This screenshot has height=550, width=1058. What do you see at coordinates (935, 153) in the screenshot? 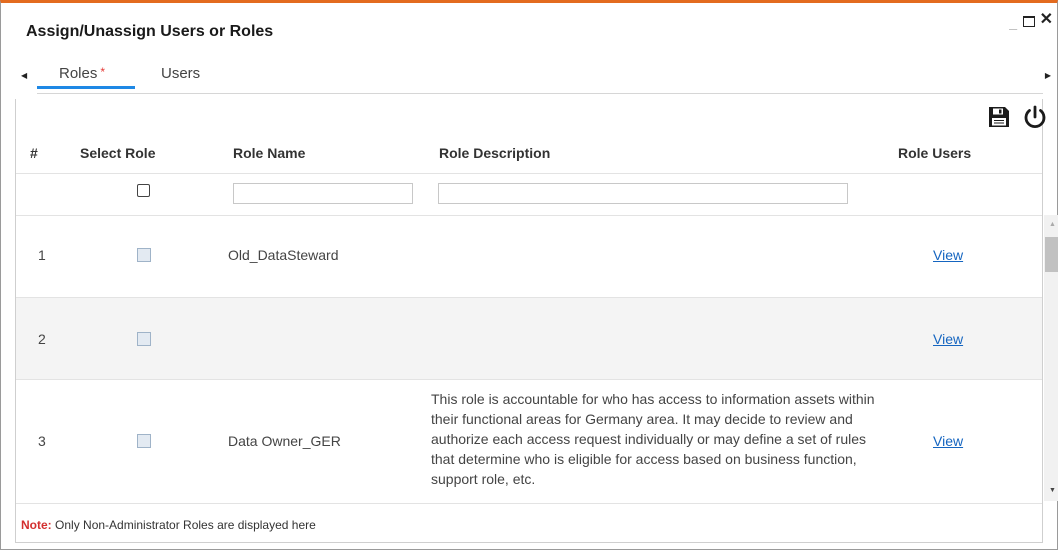
I see `header-role-users: Role Users` at bounding box center [935, 153].